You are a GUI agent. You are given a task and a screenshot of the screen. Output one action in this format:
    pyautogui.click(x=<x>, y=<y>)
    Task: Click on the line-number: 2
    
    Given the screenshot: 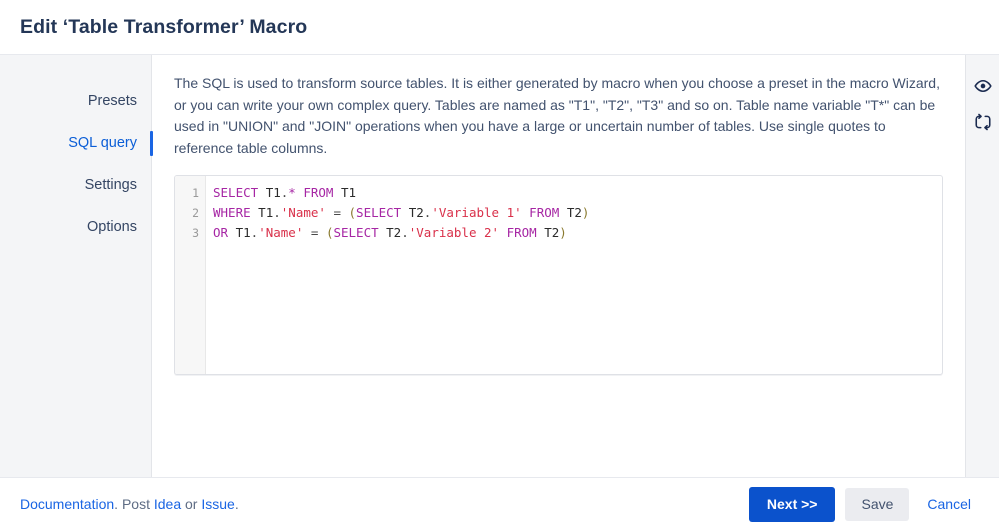 What is the action you would take?
    pyautogui.click(x=195, y=213)
    